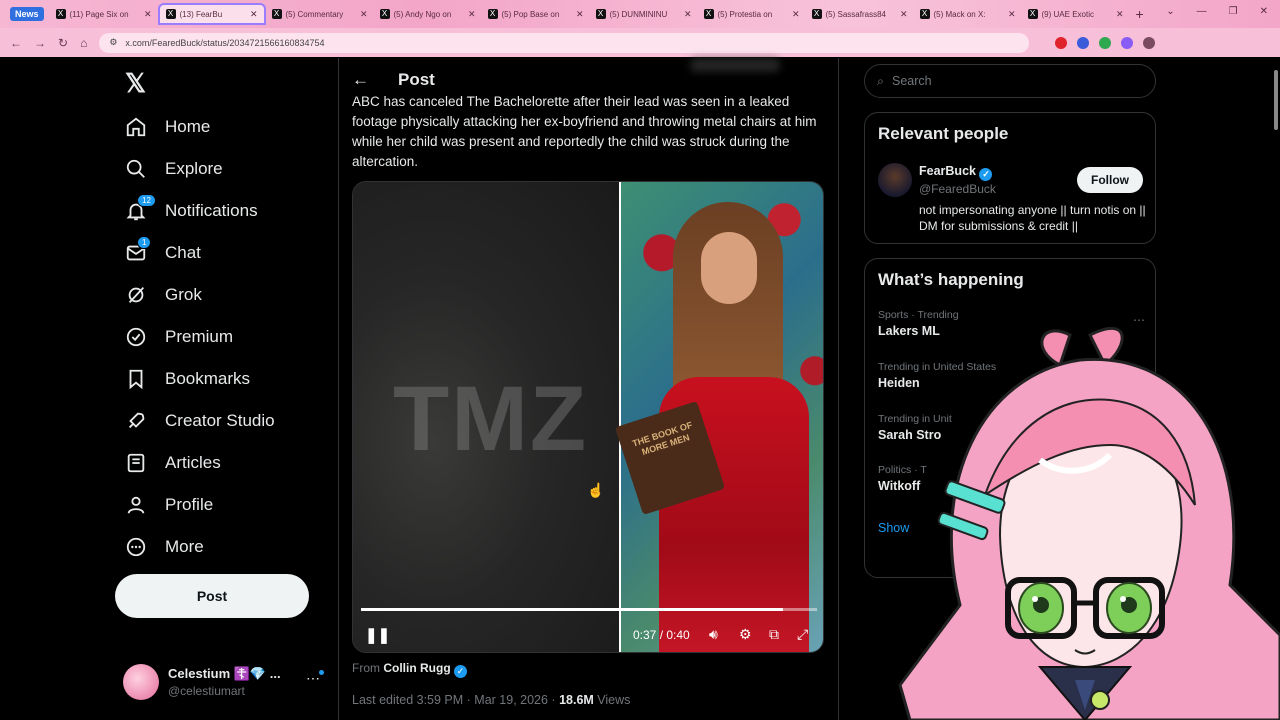  What do you see at coordinates (951, 279) in the screenshot?
I see `card-title: What’s happening` at bounding box center [951, 279].